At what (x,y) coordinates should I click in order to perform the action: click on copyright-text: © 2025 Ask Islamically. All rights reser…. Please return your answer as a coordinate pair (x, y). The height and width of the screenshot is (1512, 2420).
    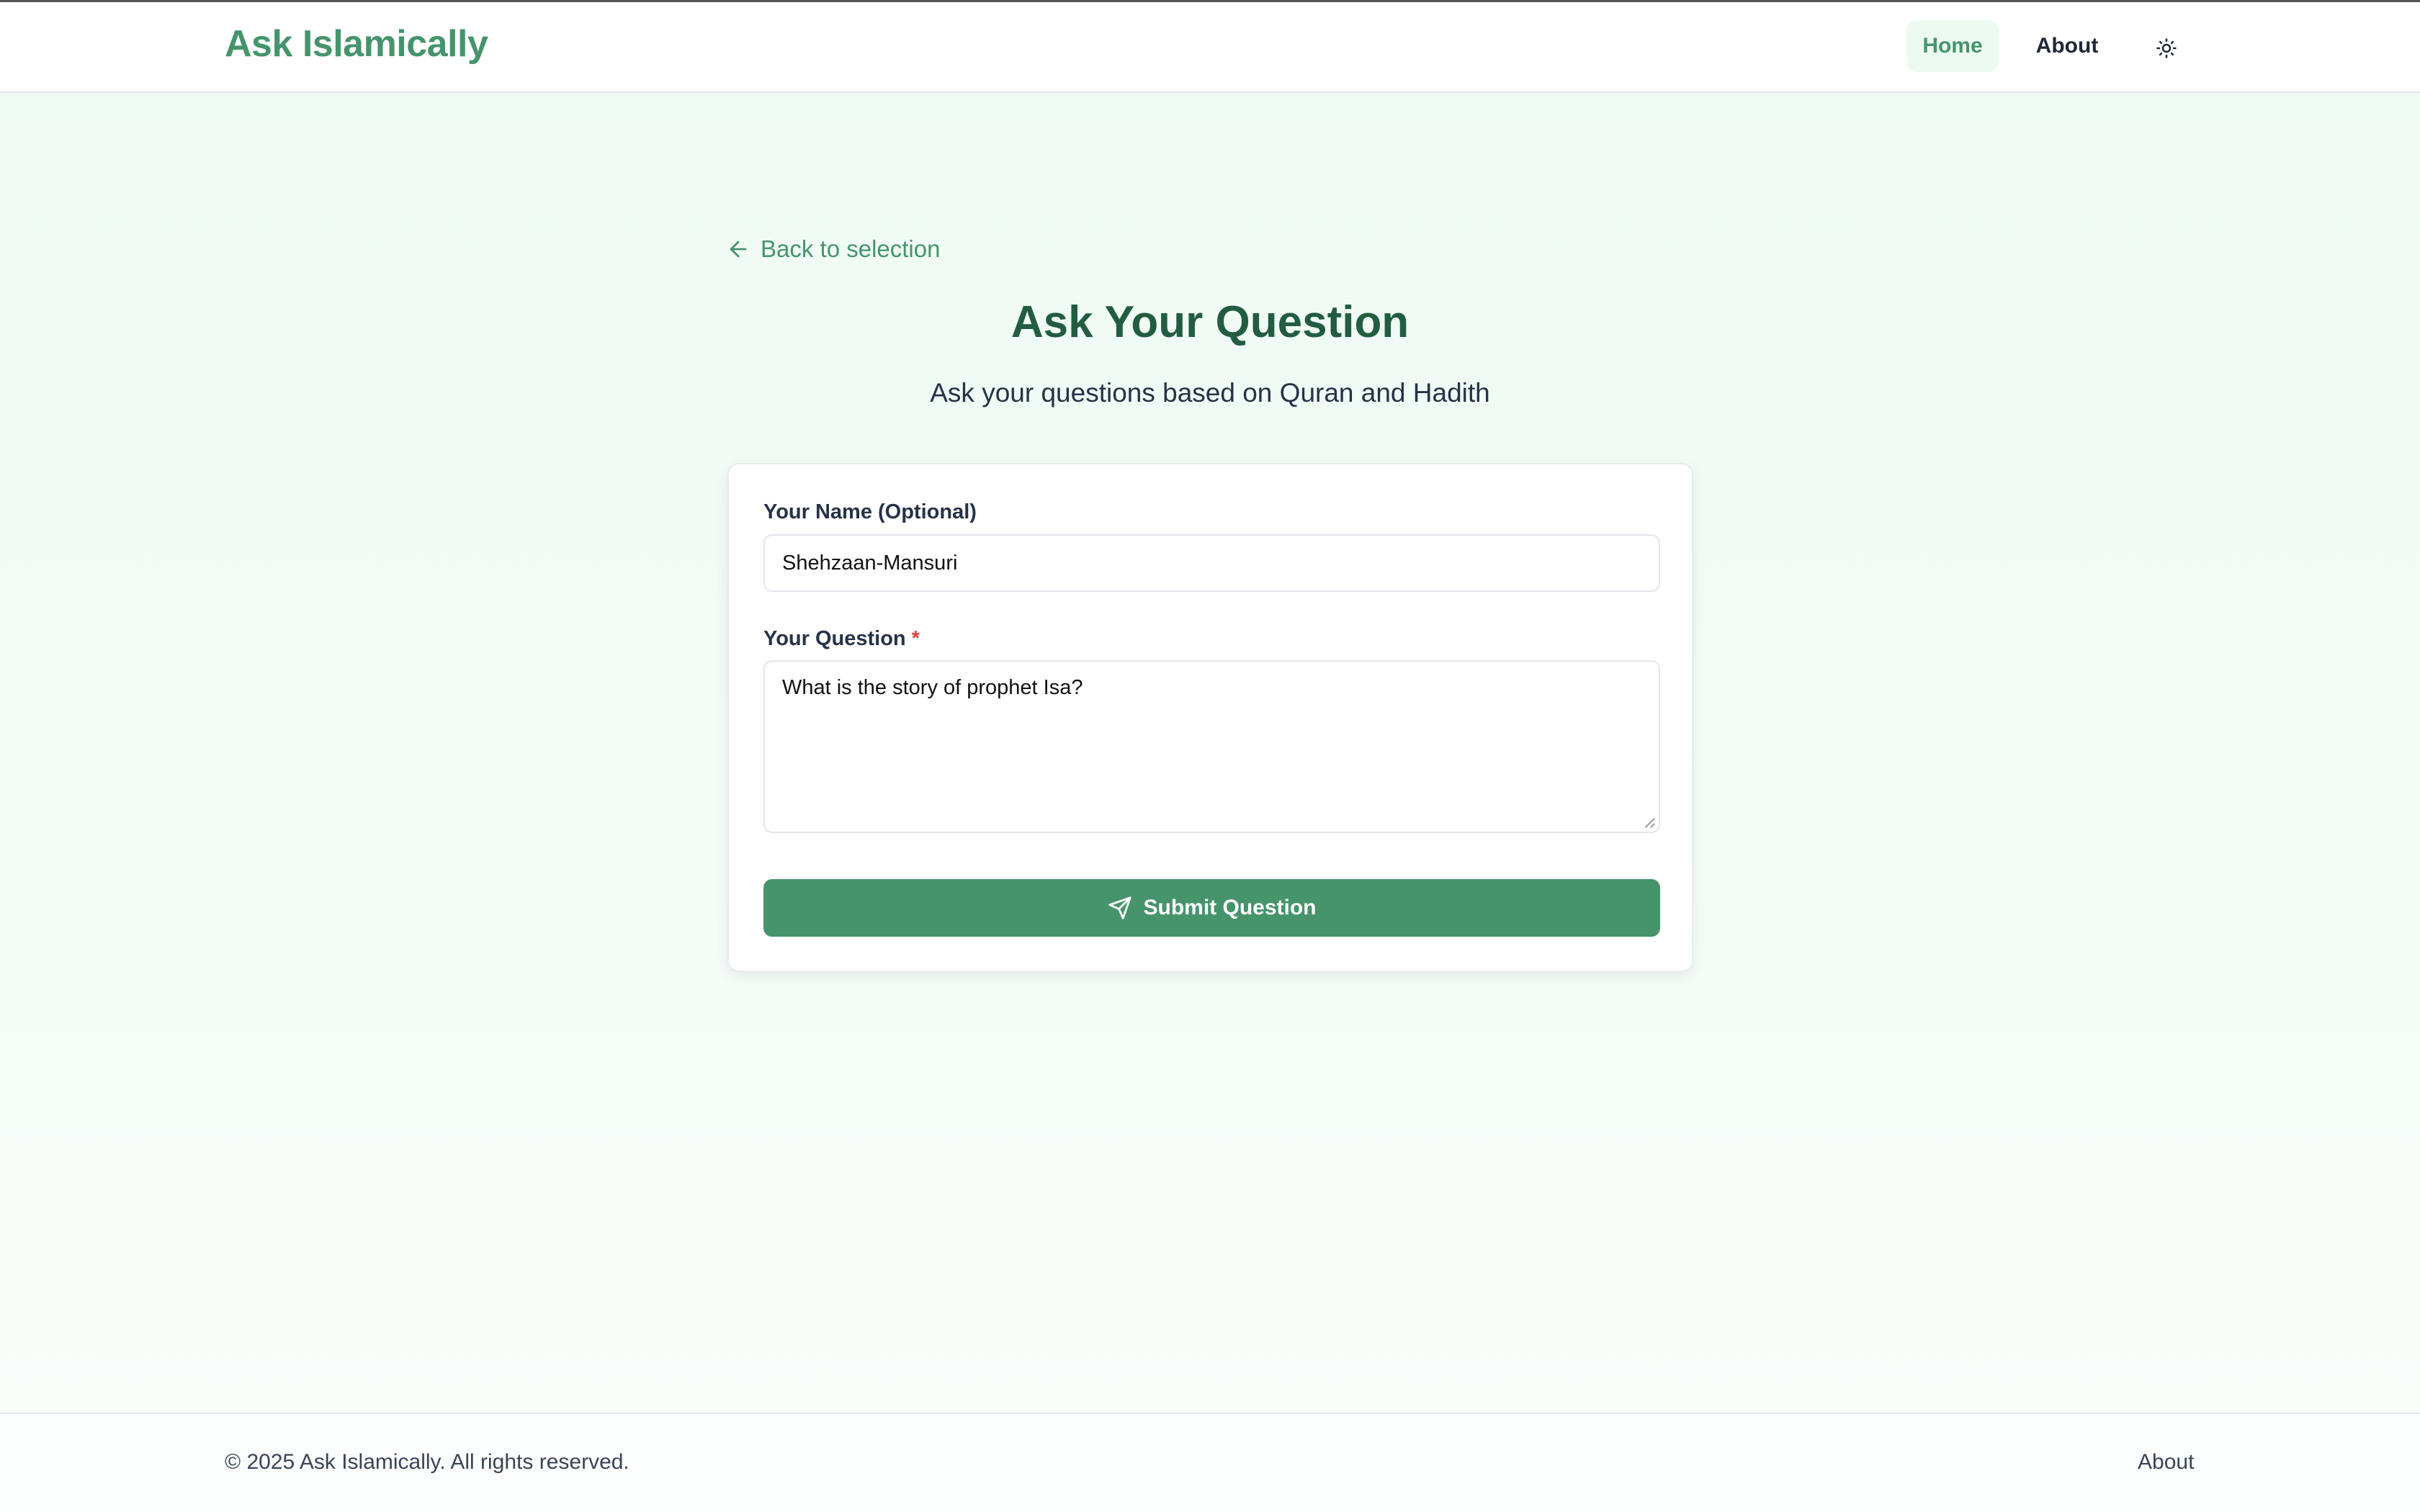
    Looking at the image, I should click on (427, 1462).